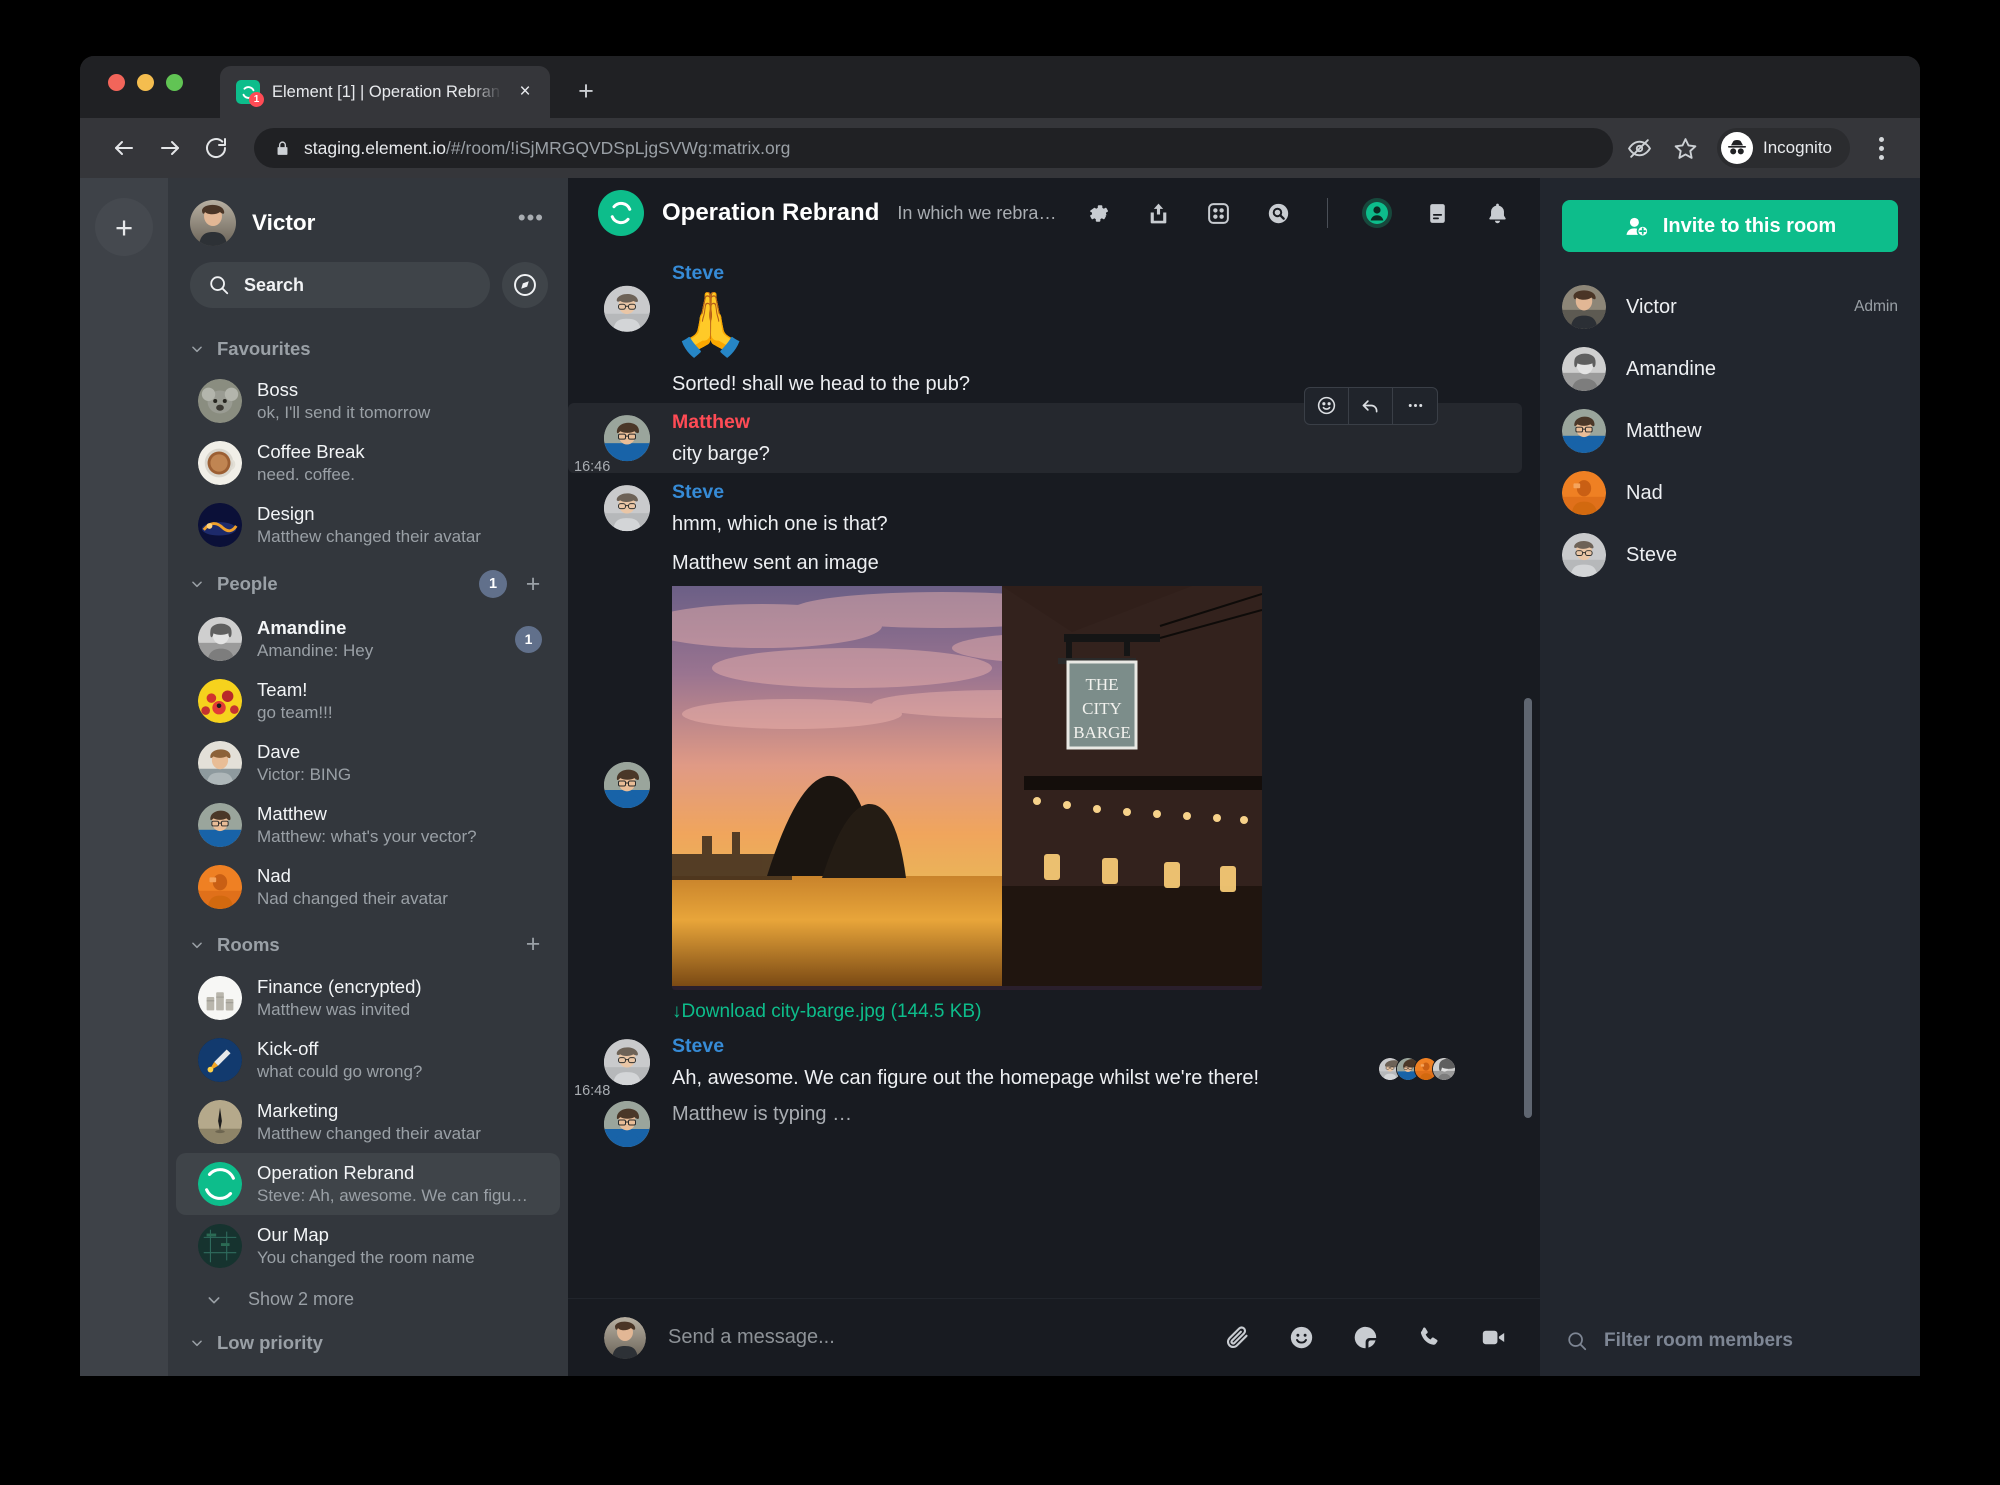 Image resolution: width=2000 pixels, height=1485 pixels. Describe the element at coordinates (1365, 1338) in the screenshot. I see `sticker-icon` at that location.